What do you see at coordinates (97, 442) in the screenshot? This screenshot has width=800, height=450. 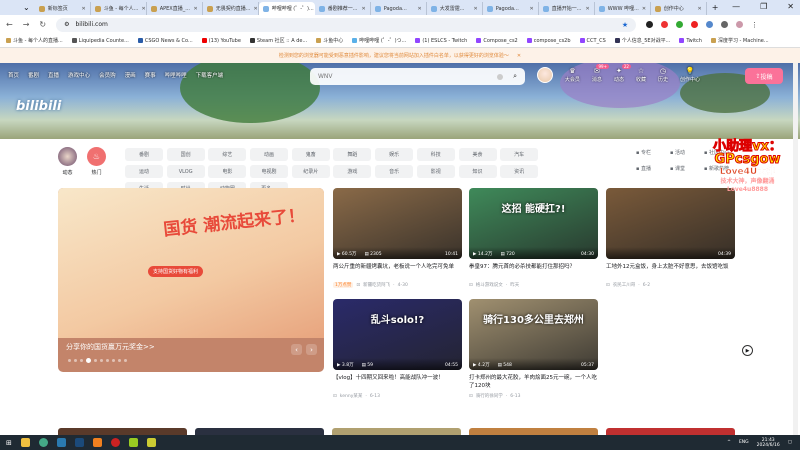 I see `vlc-icon` at bounding box center [97, 442].